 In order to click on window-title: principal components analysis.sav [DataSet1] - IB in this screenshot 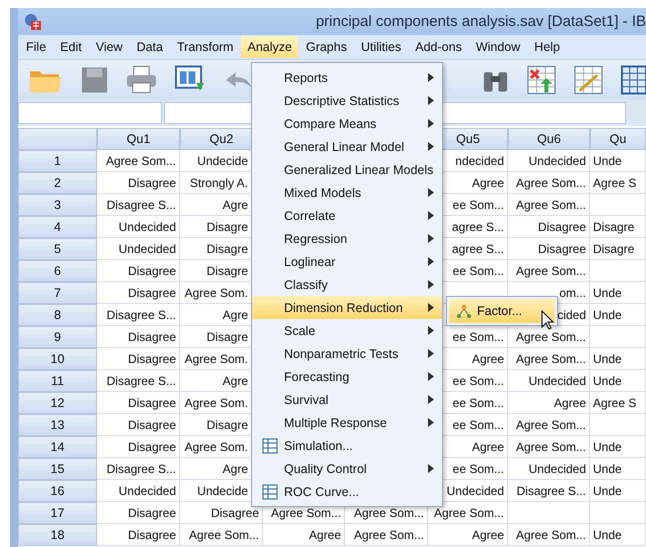, I will do `click(481, 21)`.